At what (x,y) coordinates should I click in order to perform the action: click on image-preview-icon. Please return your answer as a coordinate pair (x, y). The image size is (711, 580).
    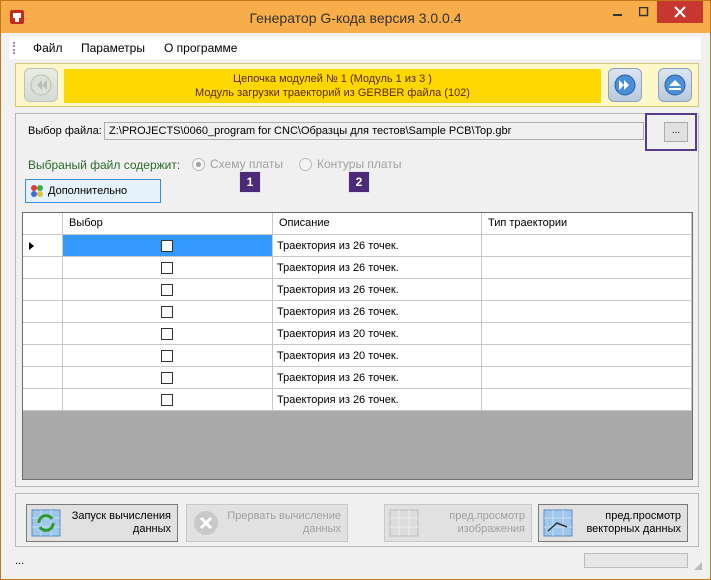
    Looking at the image, I should click on (404, 523).